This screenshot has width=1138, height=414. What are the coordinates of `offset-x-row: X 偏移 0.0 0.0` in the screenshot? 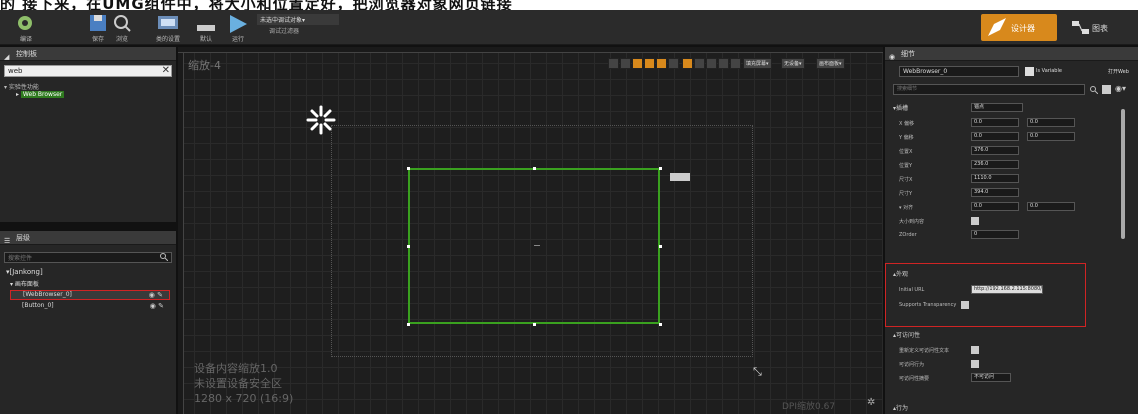 It's located at (1009, 123).